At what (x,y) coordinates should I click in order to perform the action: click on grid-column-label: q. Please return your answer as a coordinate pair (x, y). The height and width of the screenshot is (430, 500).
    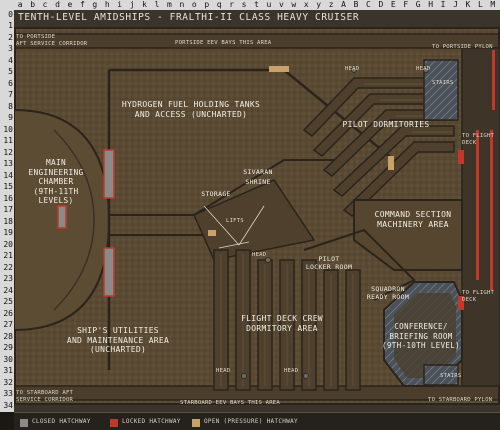
    Looking at the image, I should click on (219, 4).